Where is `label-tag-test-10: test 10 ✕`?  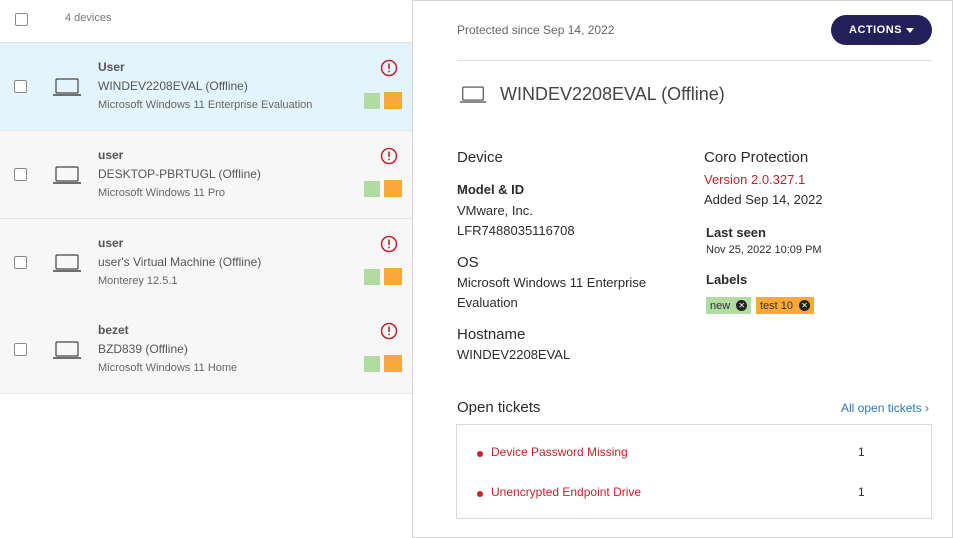 label-tag-test-10: test 10 ✕ is located at coordinates (785, 305).